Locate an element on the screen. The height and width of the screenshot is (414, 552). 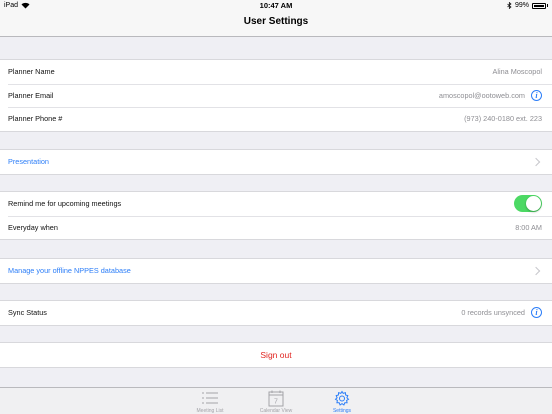
reminder-time-row: Everyday when 8:00 AM is located at coordinates (276, 227).